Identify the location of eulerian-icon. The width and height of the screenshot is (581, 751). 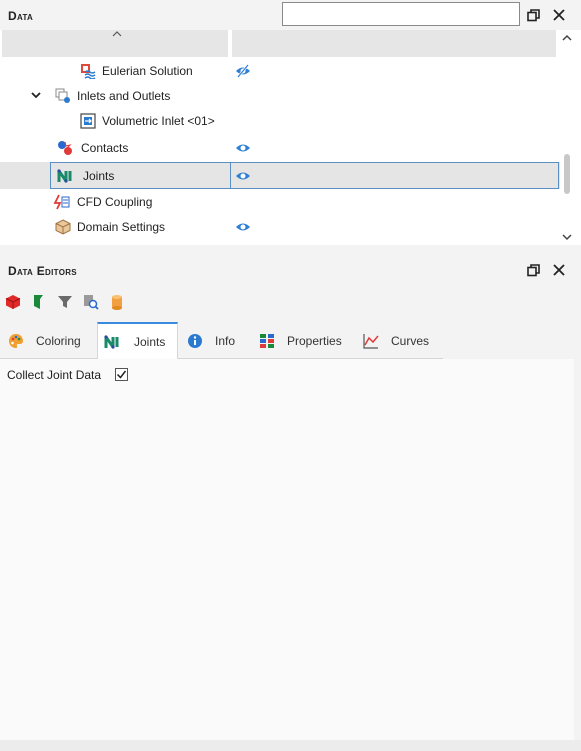
(88, 71).